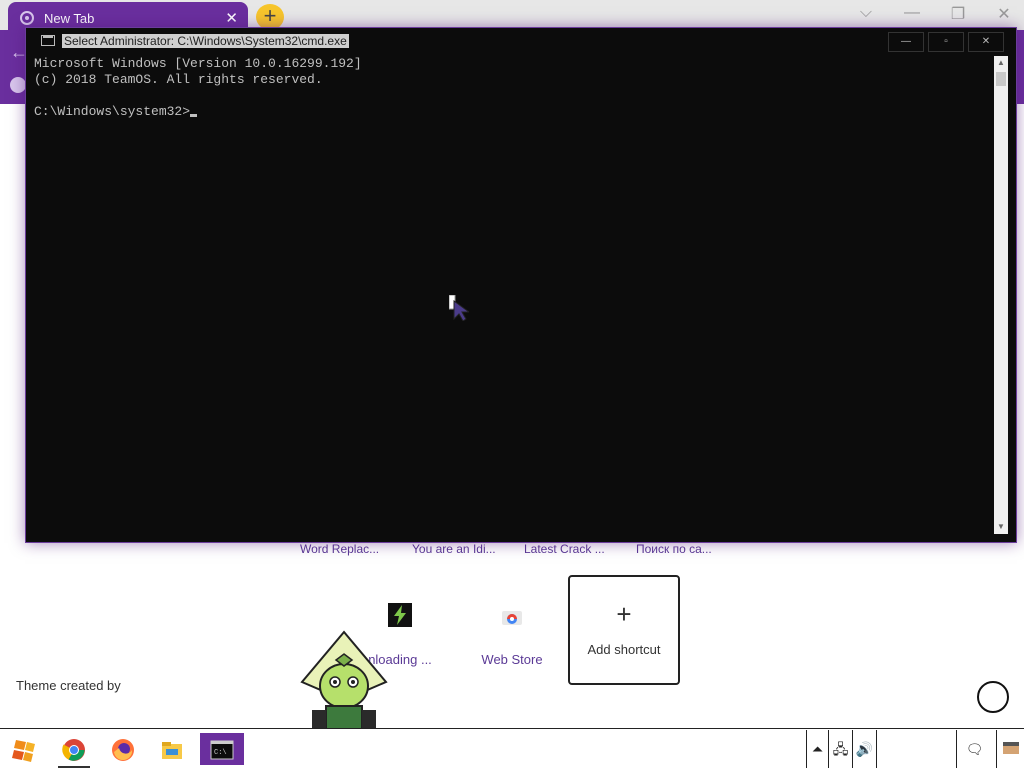  Describe the element at coordinates (866, 14) in the screenshot. I see `tab-search-icon: ⌵` at that location.